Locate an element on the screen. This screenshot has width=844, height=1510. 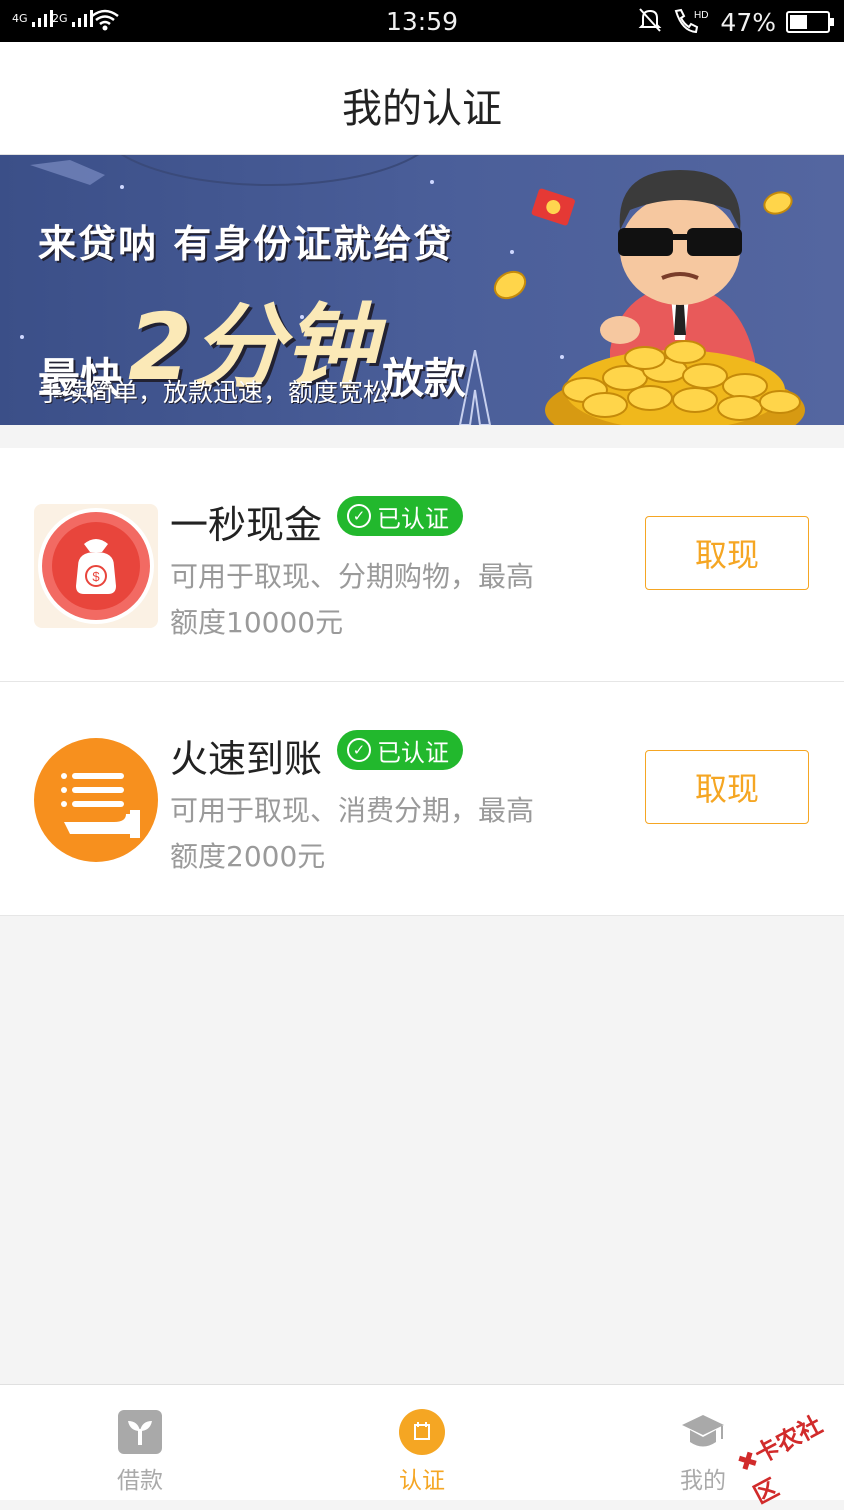
money-bag-icon: $ is located at coordinates (96, 566).